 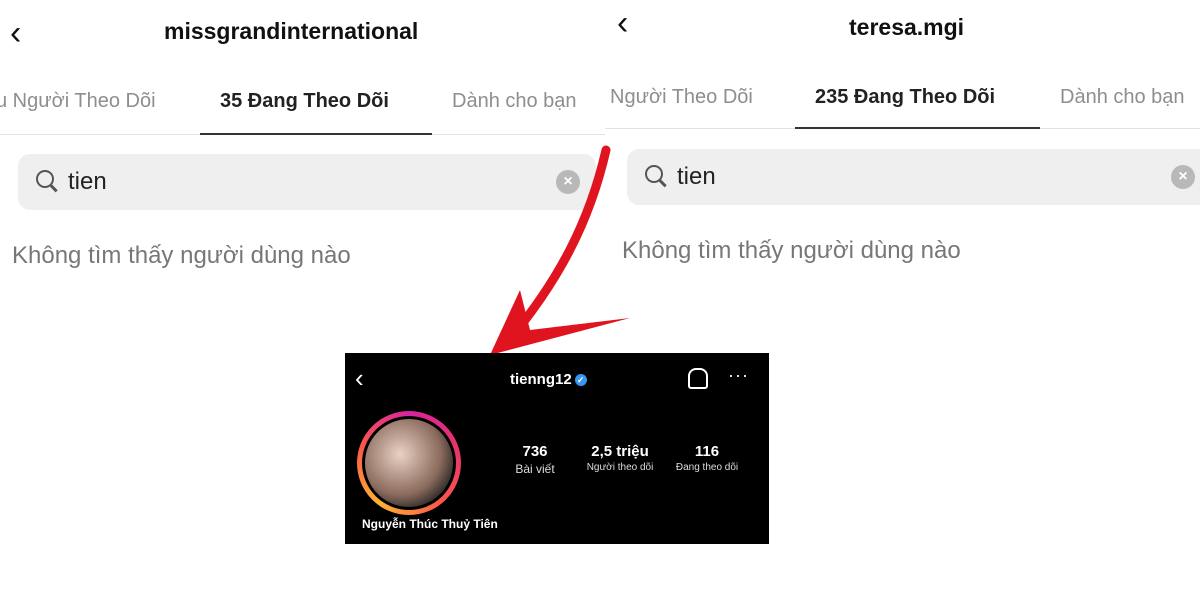 What do you see at coordinates (560, 322) in the screenshot?
I see `arrow-head` at bounding box center [560, 322].